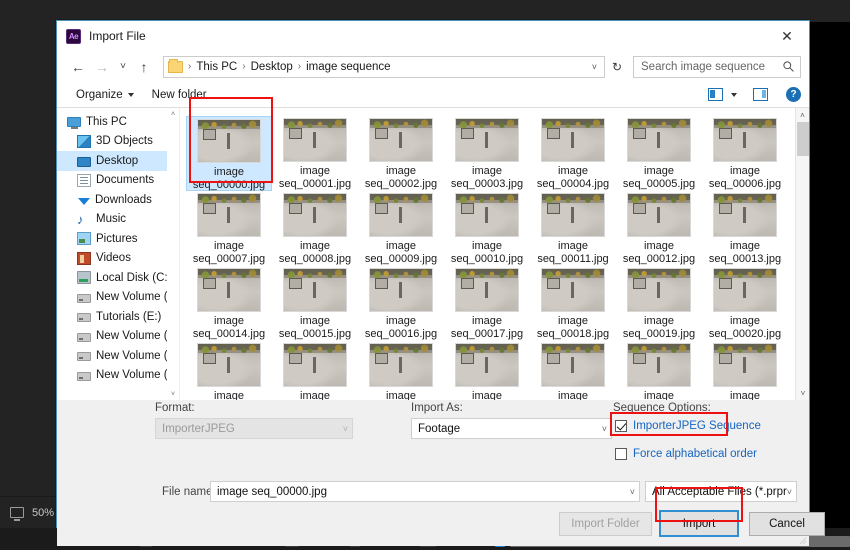 The width and height of the screenshot is (850, 550). I want to click on importer-jpeg-sequence-label: ImporterJPEG Sequence, so click(697, 426).